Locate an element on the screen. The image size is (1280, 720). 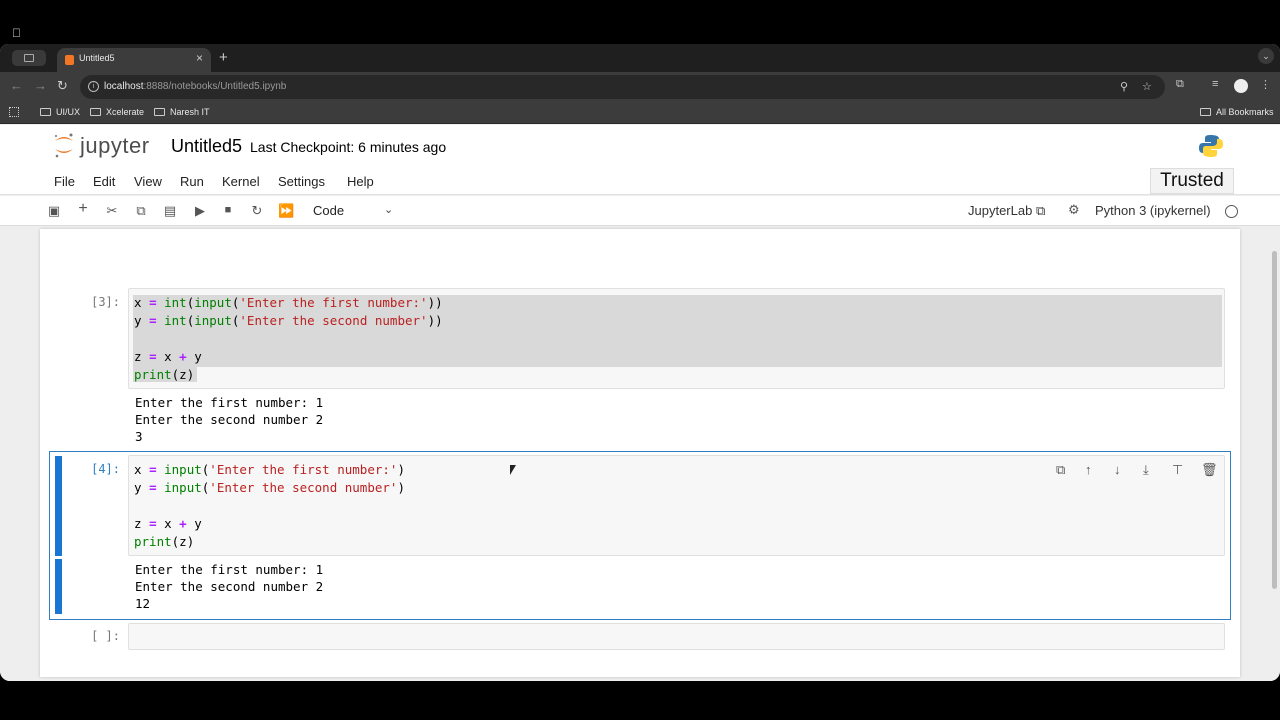
new-tab-icon: + is located at coordinates (223, 57).